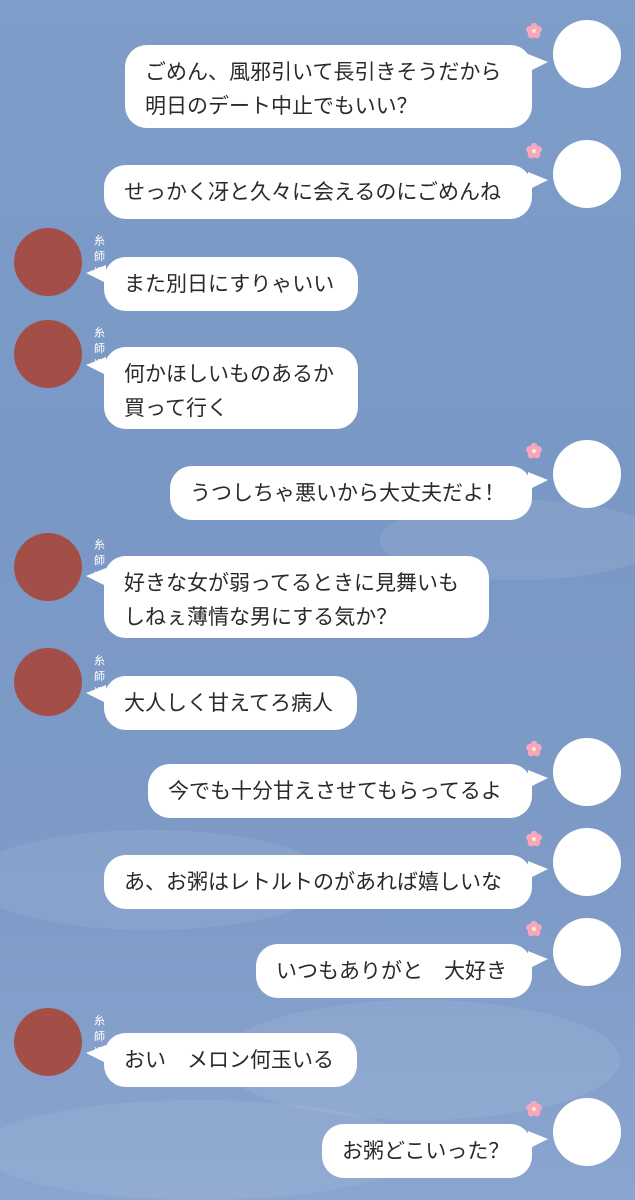 Image resolution: width=635 pixels, height=1200 pixels. What do you see at coordinates (351, 493) in the screenshot?
I see `message-bubble: うつしちゃ悪いから大丈夫だよ！` at bounding box center [351, 493].